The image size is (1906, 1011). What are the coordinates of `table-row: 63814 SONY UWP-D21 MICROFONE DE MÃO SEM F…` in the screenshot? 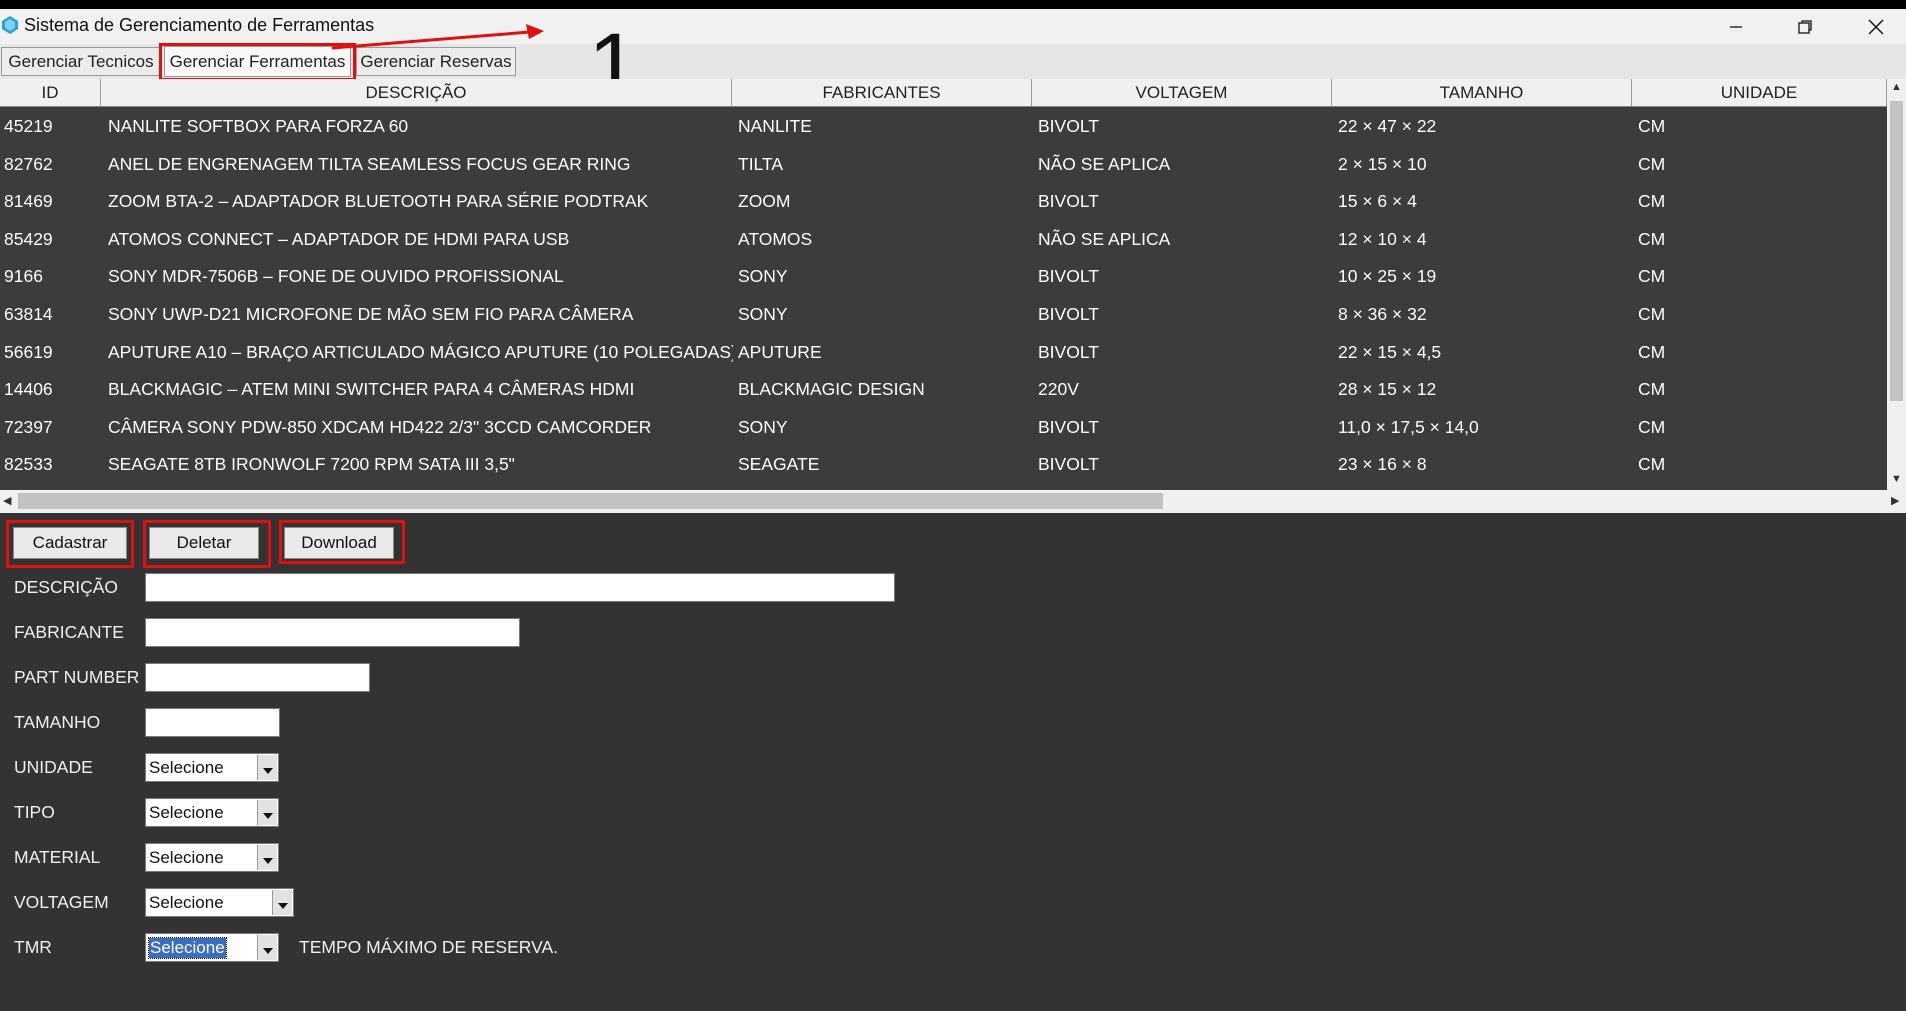 It's located at (943, 315).